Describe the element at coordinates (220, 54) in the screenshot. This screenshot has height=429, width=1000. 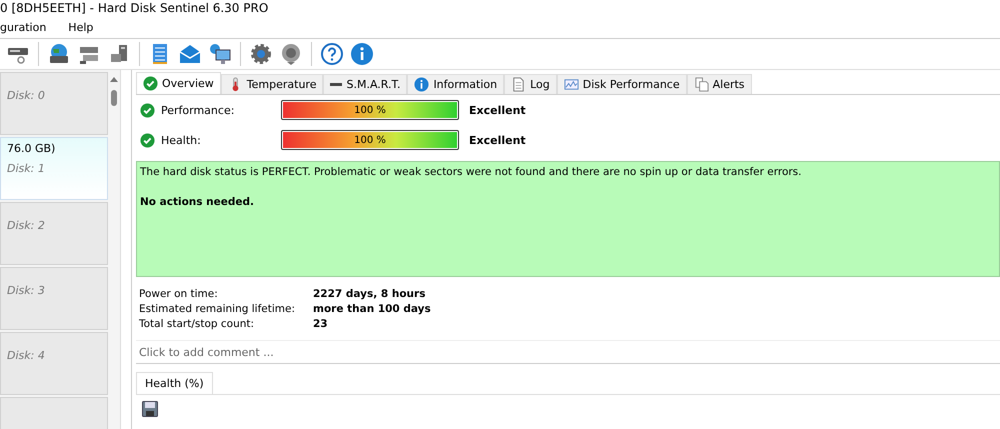
I see `monitor-icon` at that location.